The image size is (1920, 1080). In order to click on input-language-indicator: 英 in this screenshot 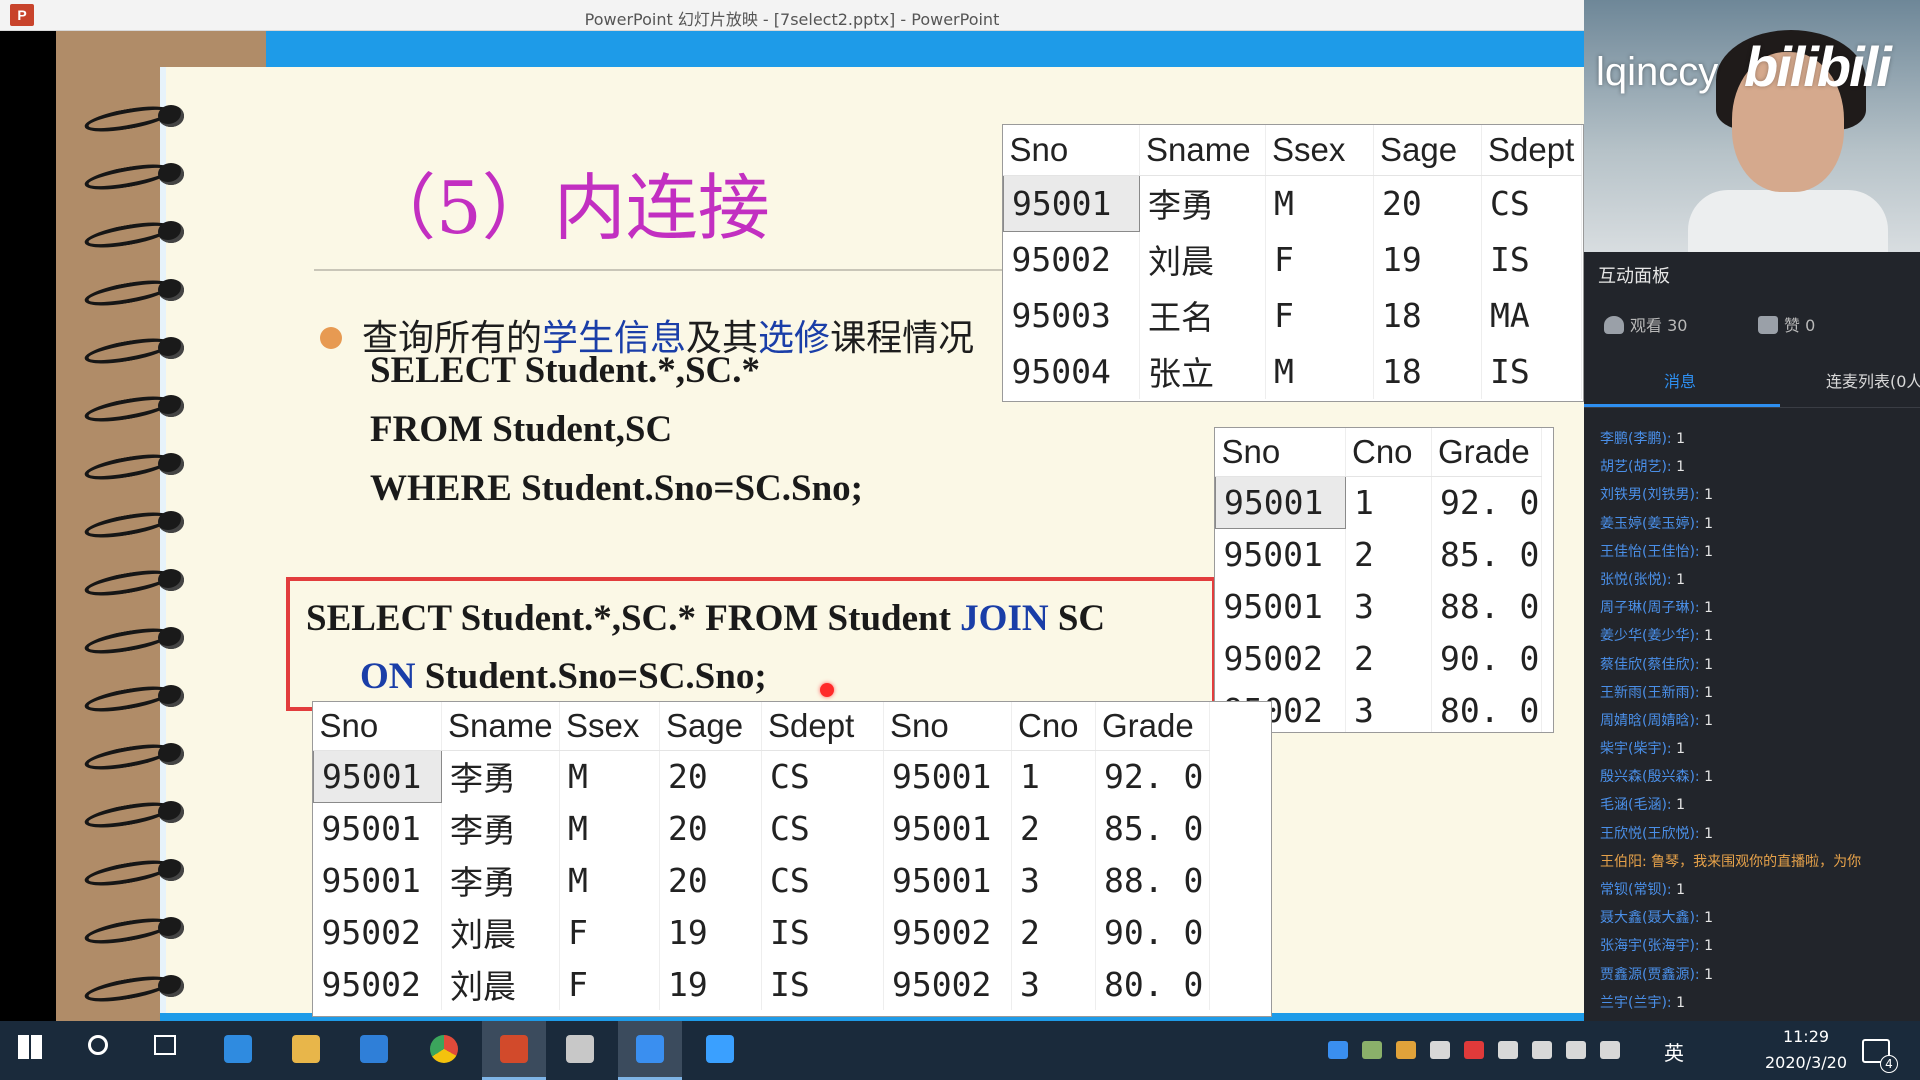, I will do `click(1674, 1051)`.